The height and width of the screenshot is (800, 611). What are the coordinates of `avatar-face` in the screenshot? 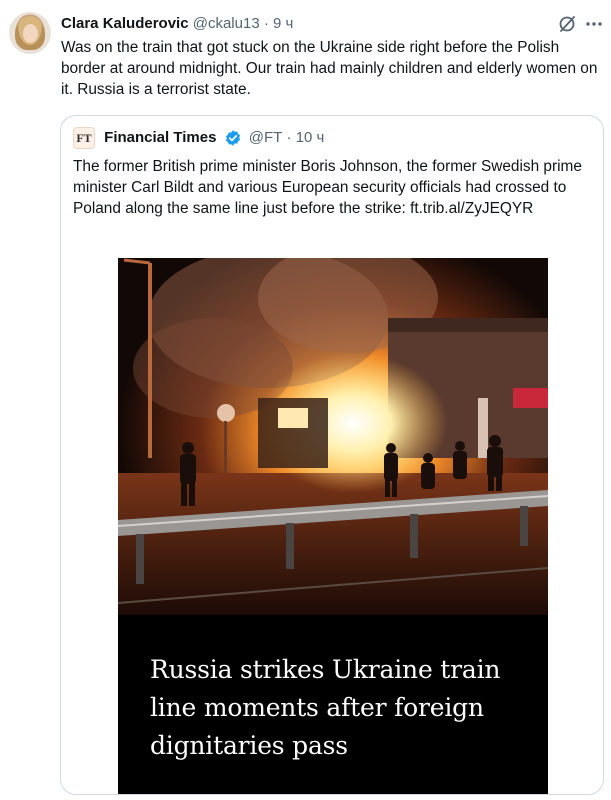 It's located at (30, 33).